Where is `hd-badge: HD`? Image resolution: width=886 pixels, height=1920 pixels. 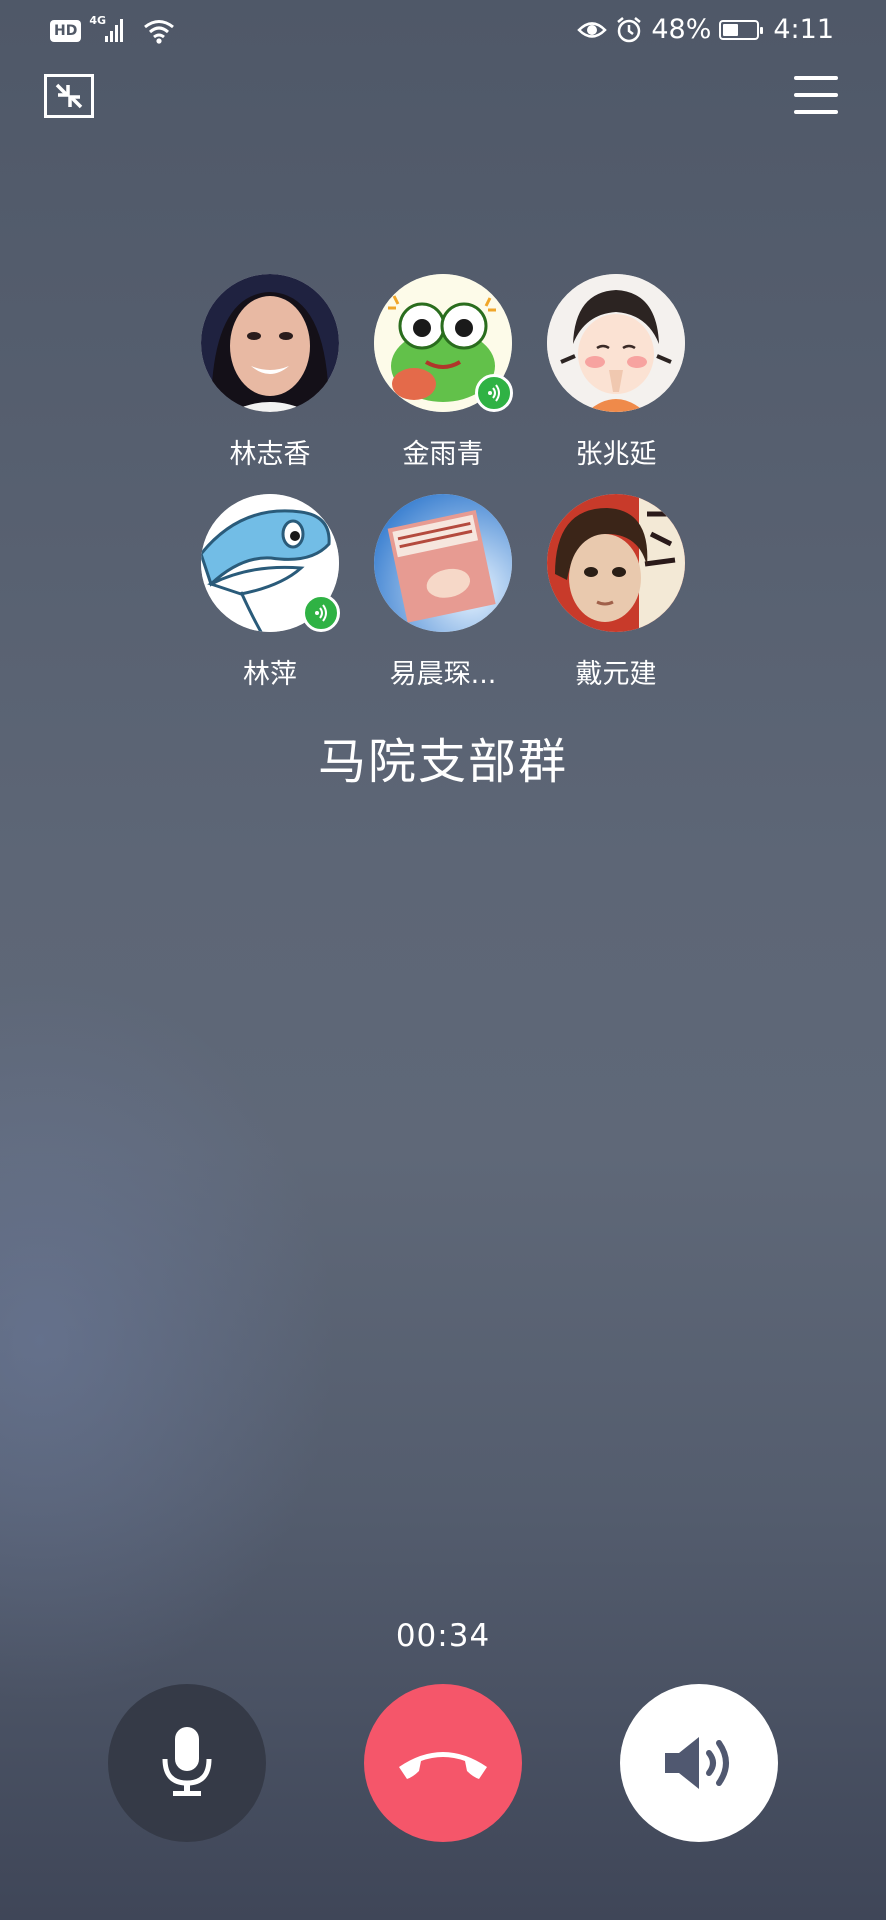 hd-badge: HD is located at coordinates (66, 31).